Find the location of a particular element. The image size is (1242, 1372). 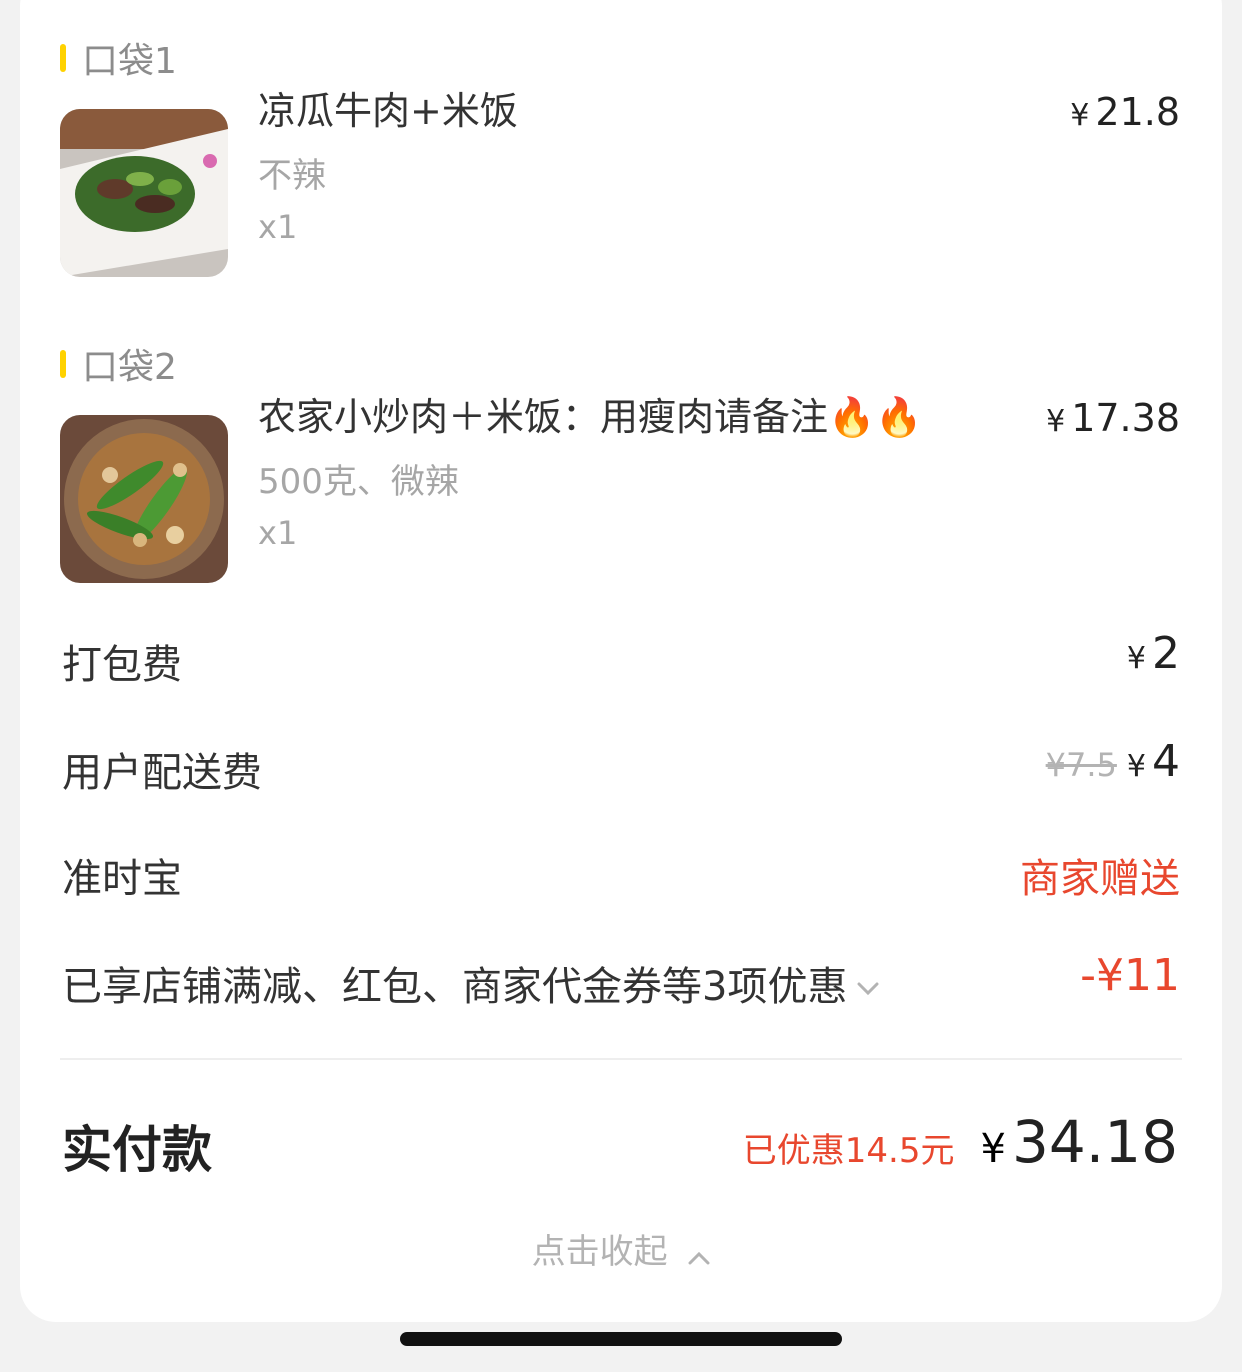

item-1-price: ¥21.8 is located at coordinates (1125, 112).